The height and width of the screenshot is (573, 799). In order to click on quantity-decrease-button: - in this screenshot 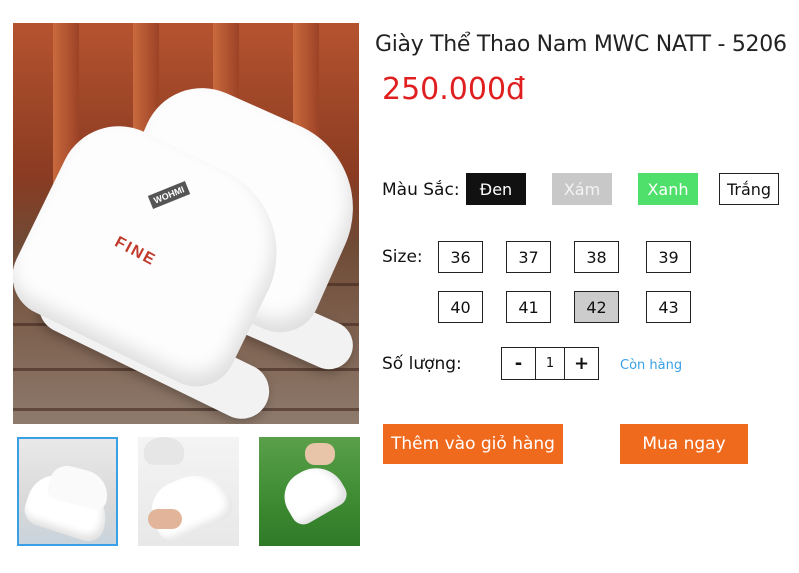, I will do `click(518, 363)`.